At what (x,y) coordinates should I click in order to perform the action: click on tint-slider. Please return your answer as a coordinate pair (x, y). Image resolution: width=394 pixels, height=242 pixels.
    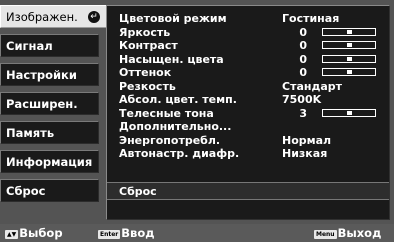
    Looking at the image, I should click on (349, 72).